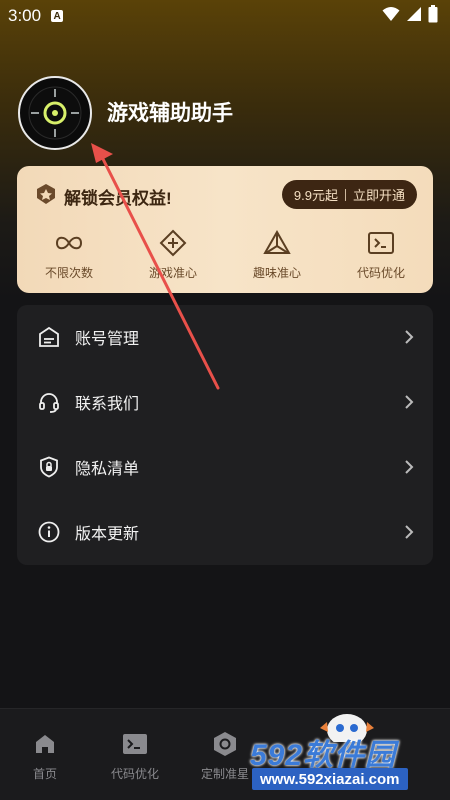 The width and height of the screenshot is (450, 800). I want to click on menu-item-label: 联系我们, so click(107, 404).